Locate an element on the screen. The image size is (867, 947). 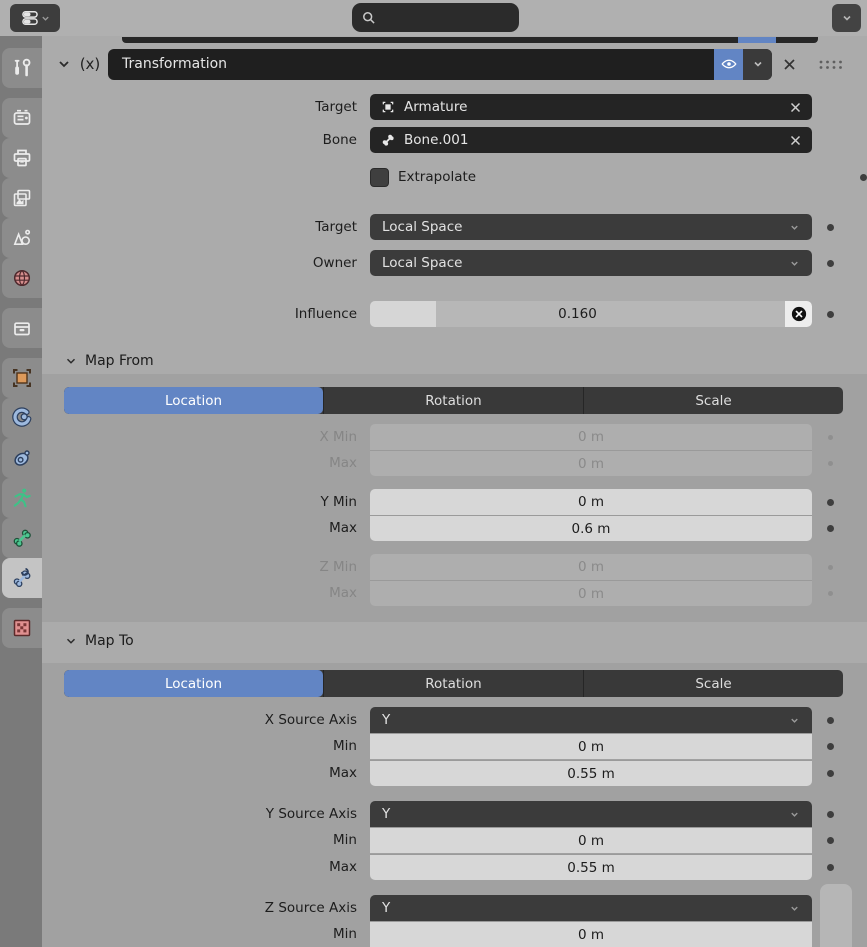
map-from-header: Map From is located at coordinates (454, 361).